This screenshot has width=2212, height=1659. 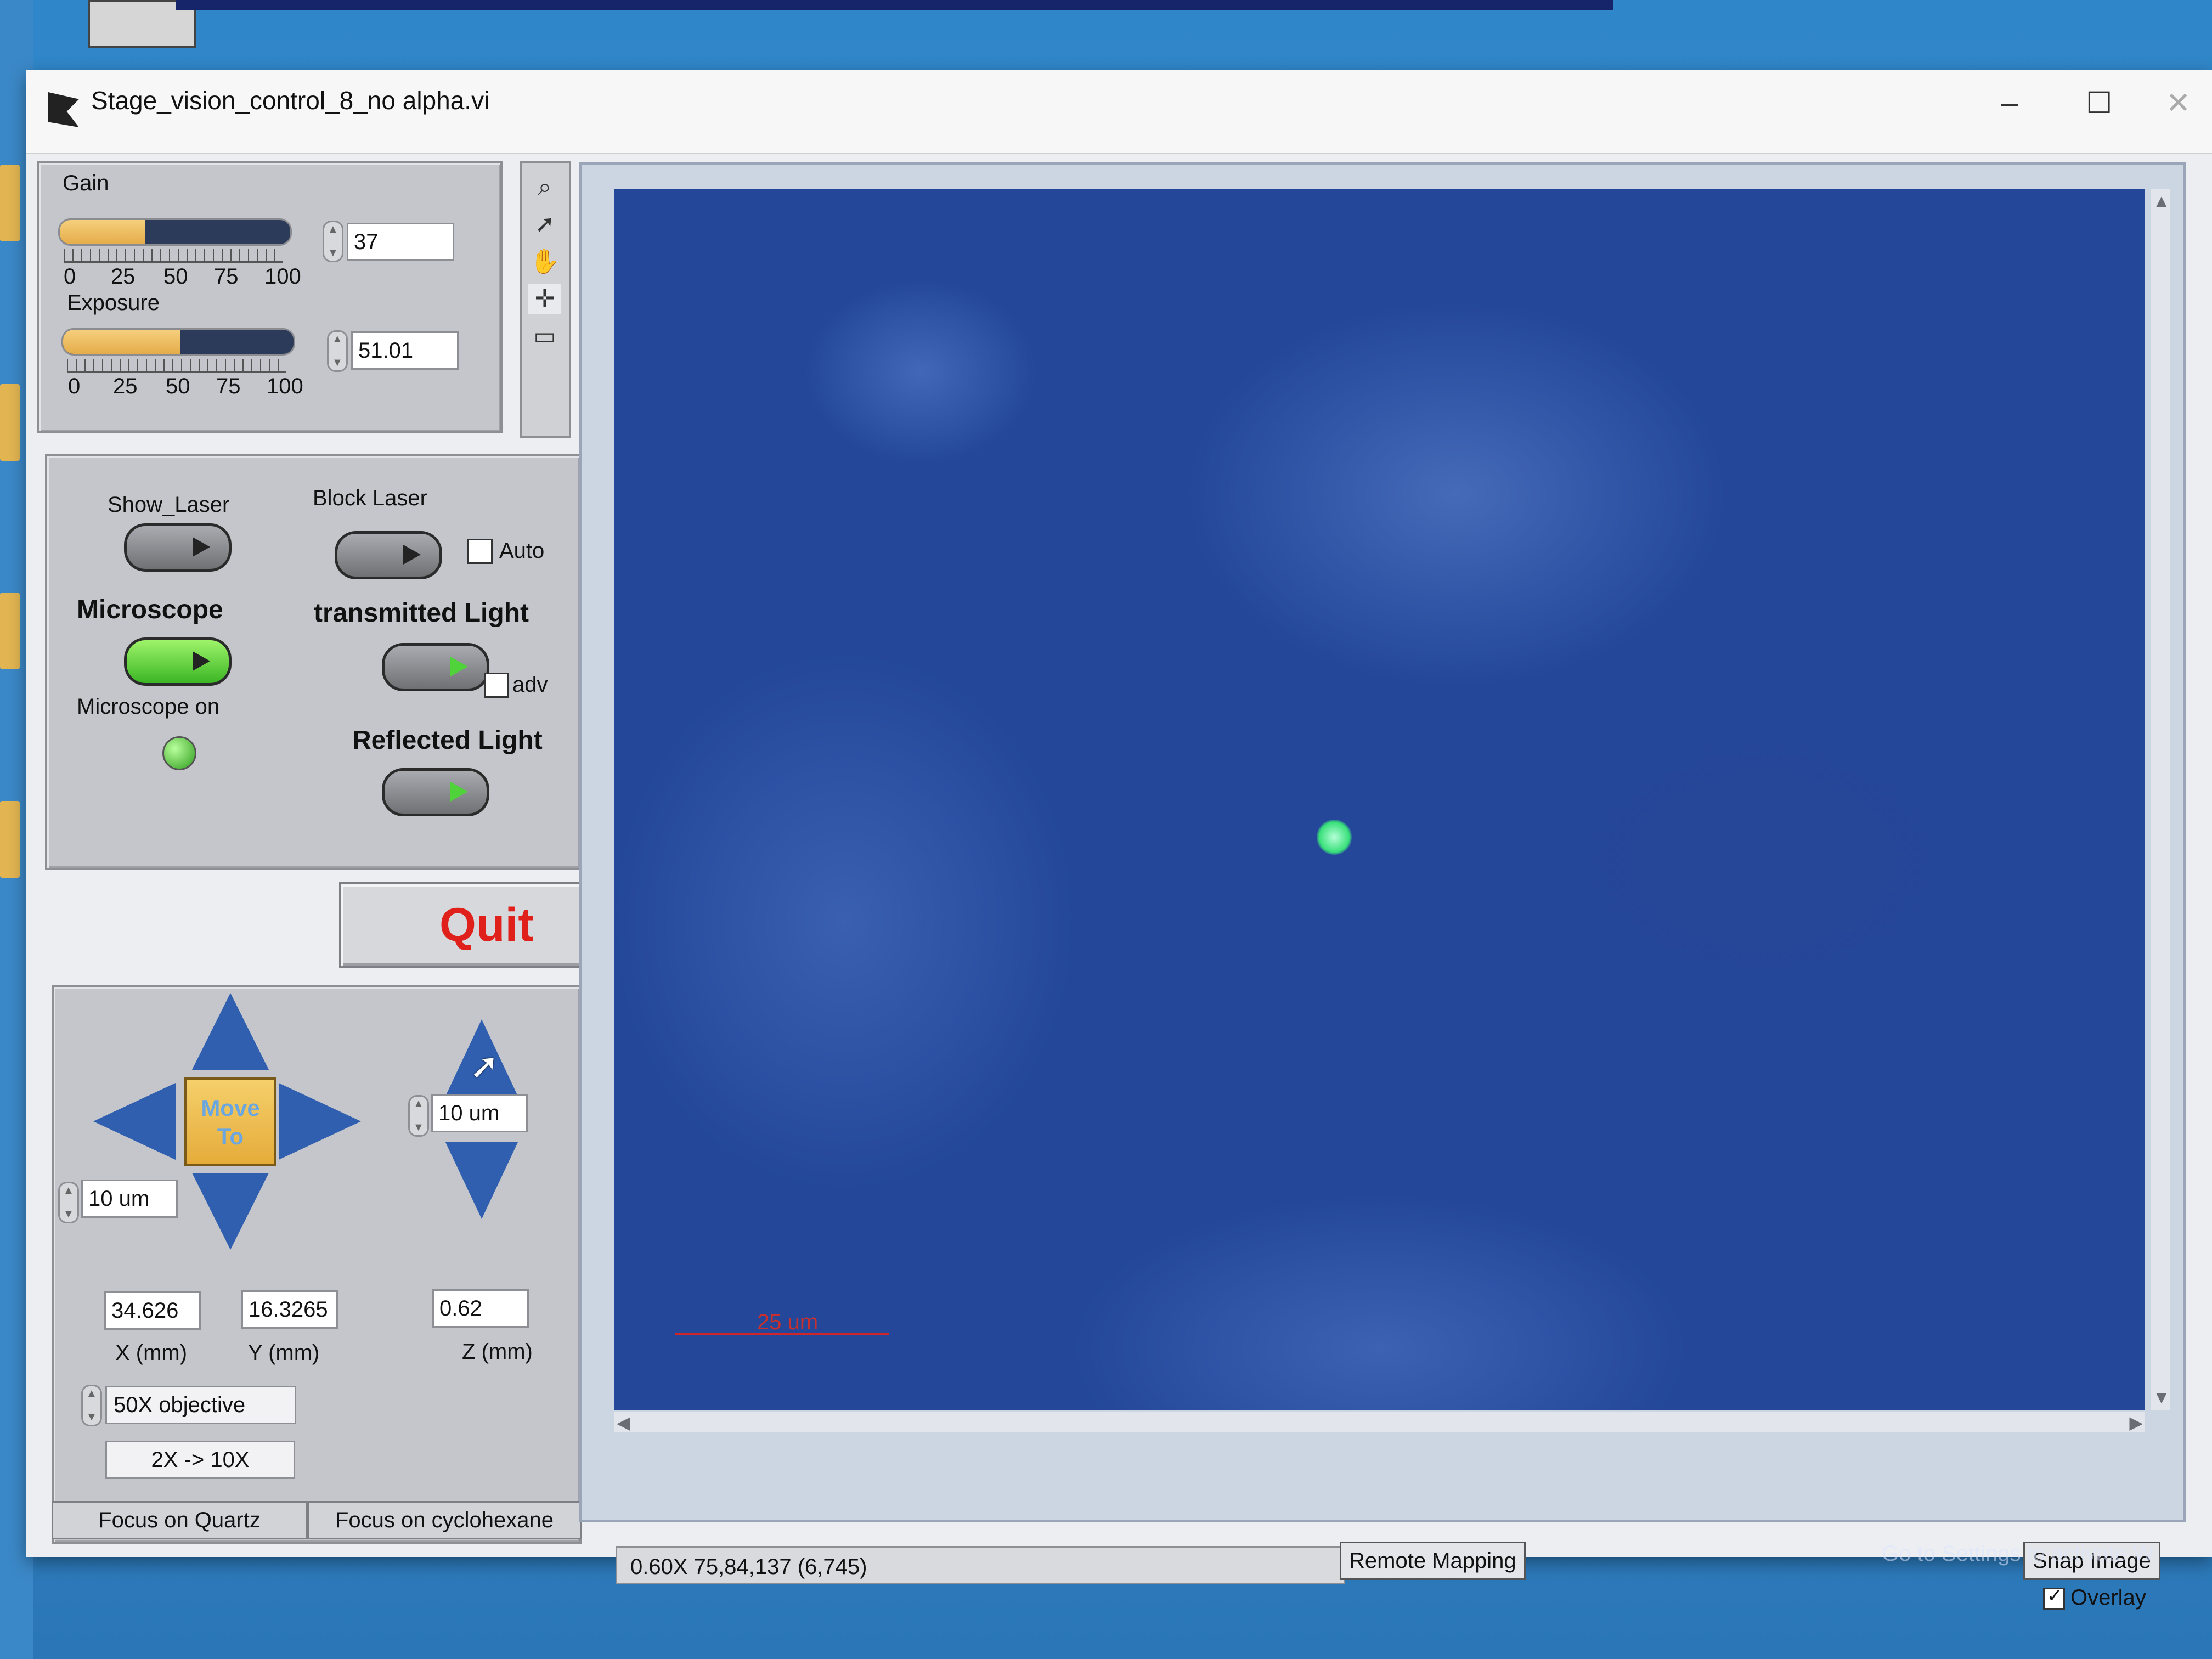 What do you see at coordinates (200, 1460) in the screenshot?
I see `objective-switch-button: 2X -> 10X` at bounding box center [200, 1460].